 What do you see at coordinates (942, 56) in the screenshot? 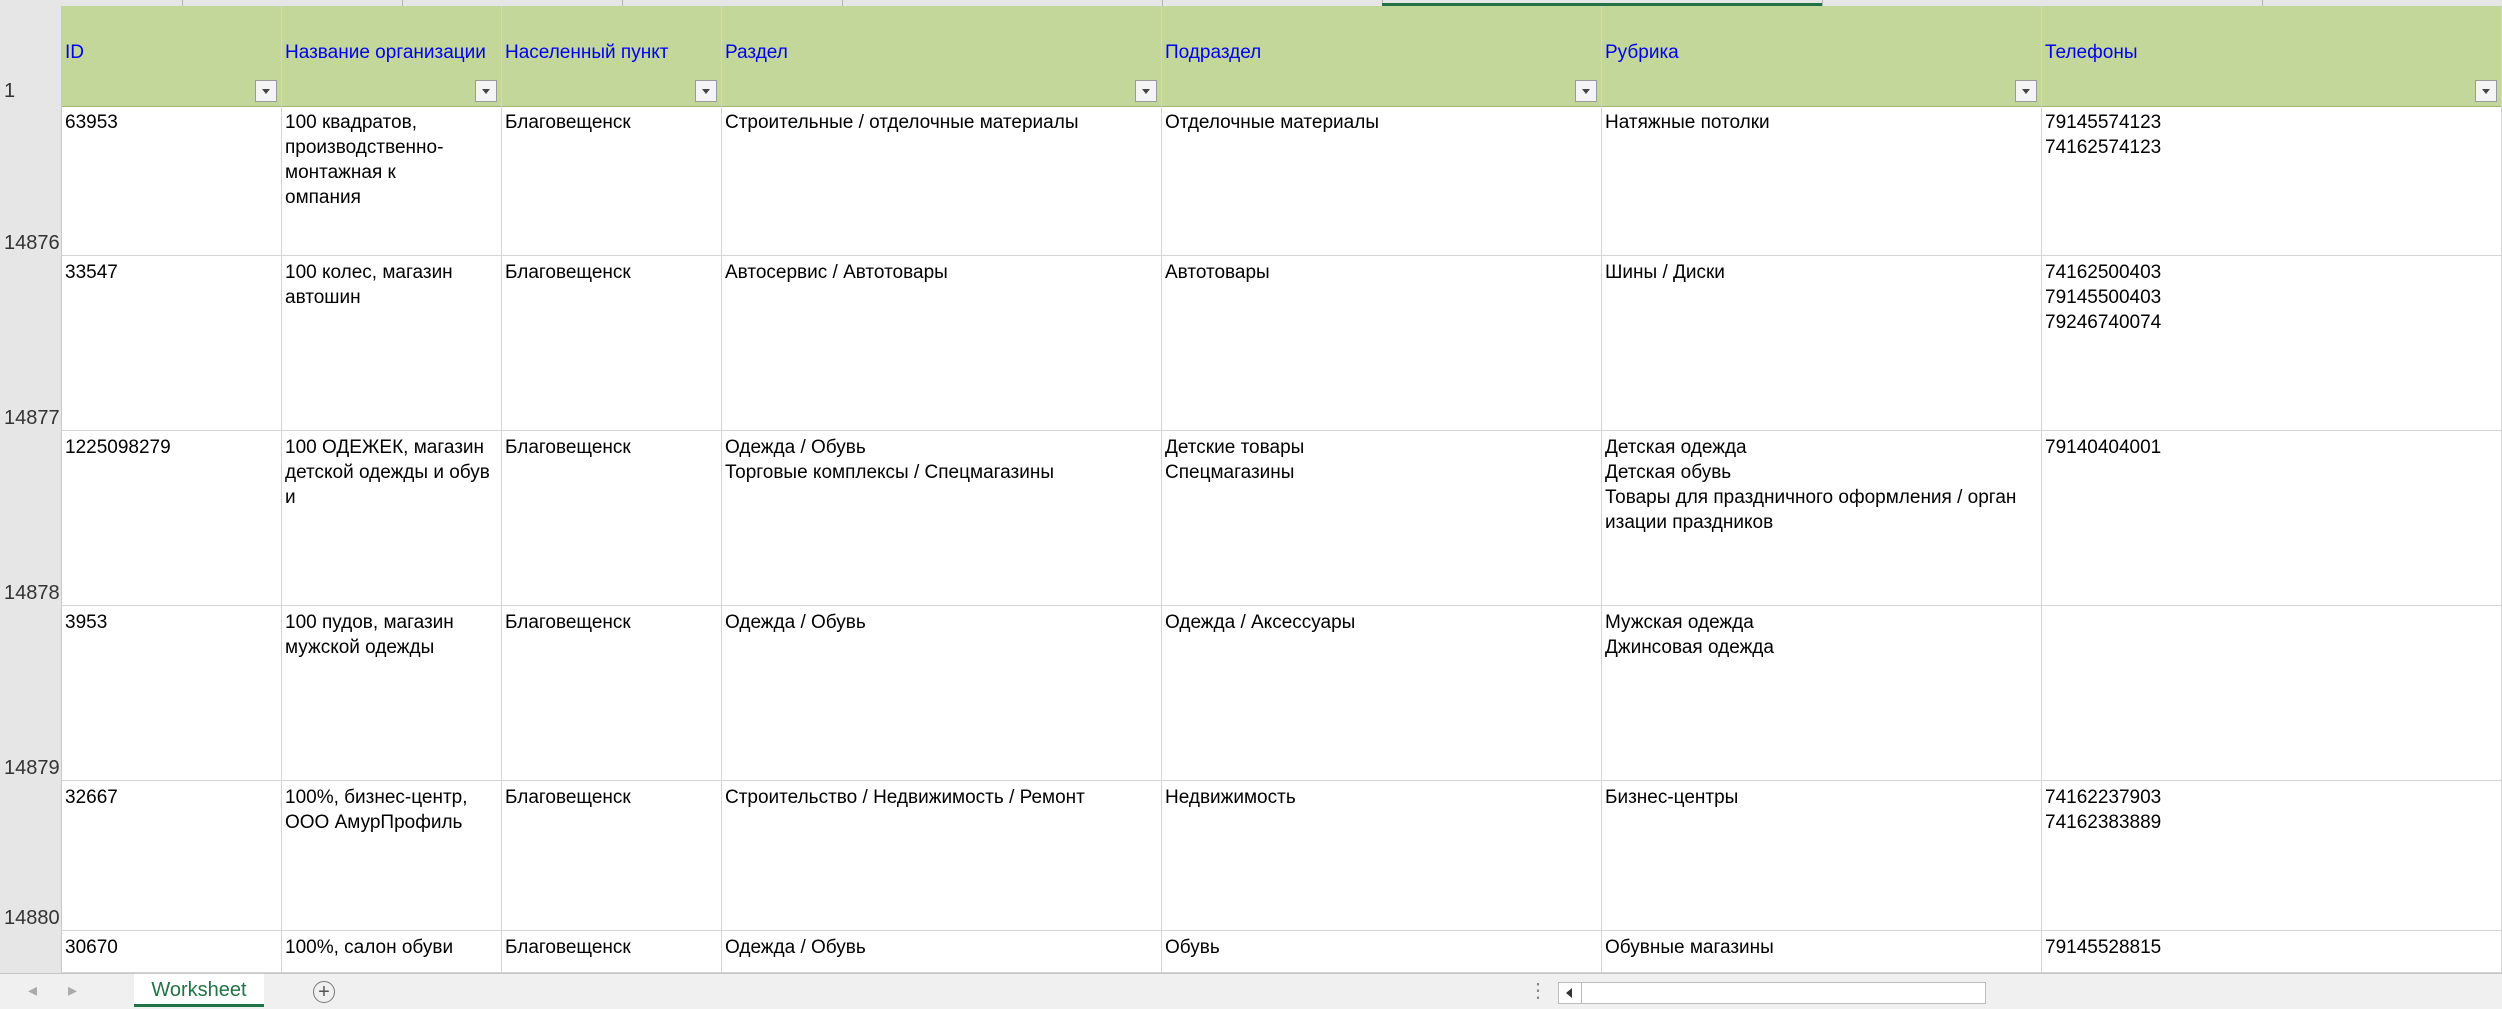
I see `column-header-section: Раздел` at bounding box center [942, 56].